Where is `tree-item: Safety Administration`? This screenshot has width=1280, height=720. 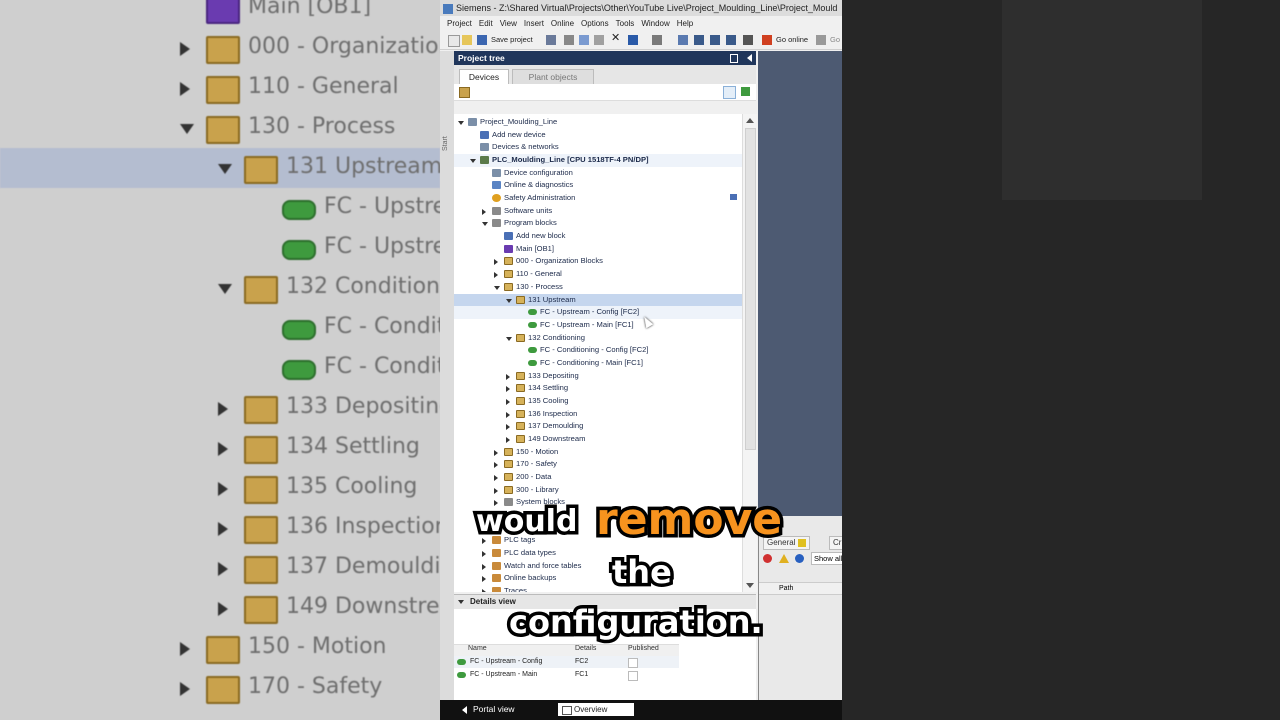
tree-item: Safety Administration is located at coordinates (598, 198).